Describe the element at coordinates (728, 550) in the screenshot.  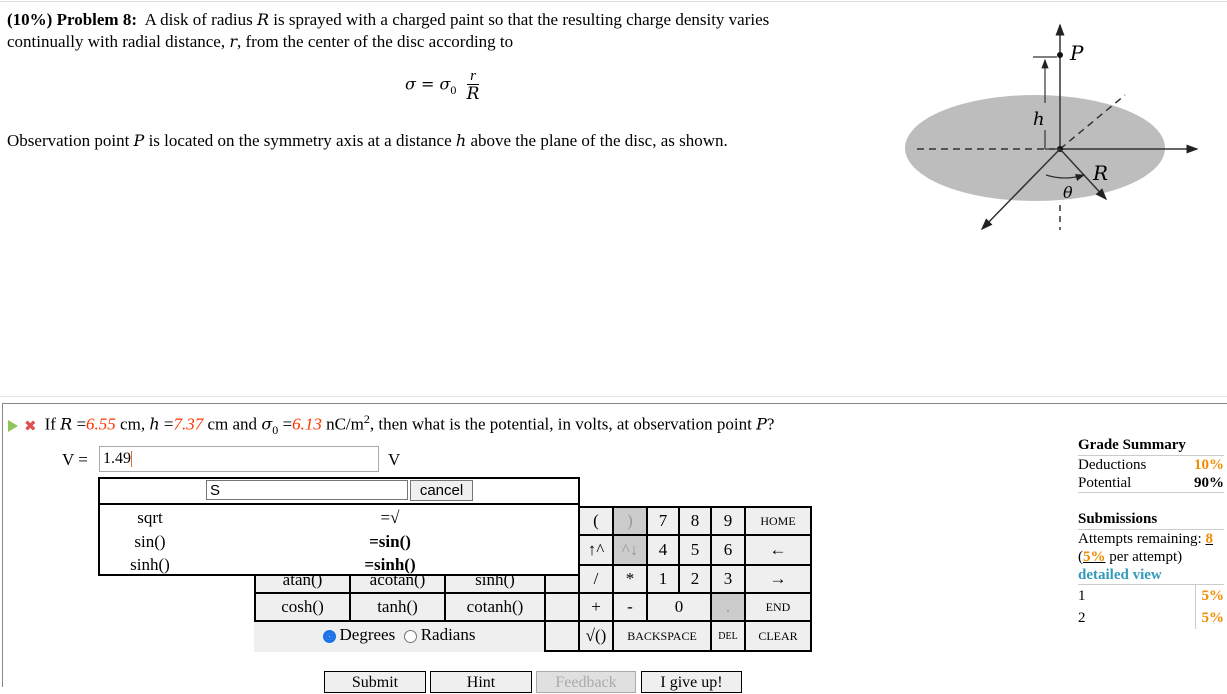
I see `key-6: 6` at that location.